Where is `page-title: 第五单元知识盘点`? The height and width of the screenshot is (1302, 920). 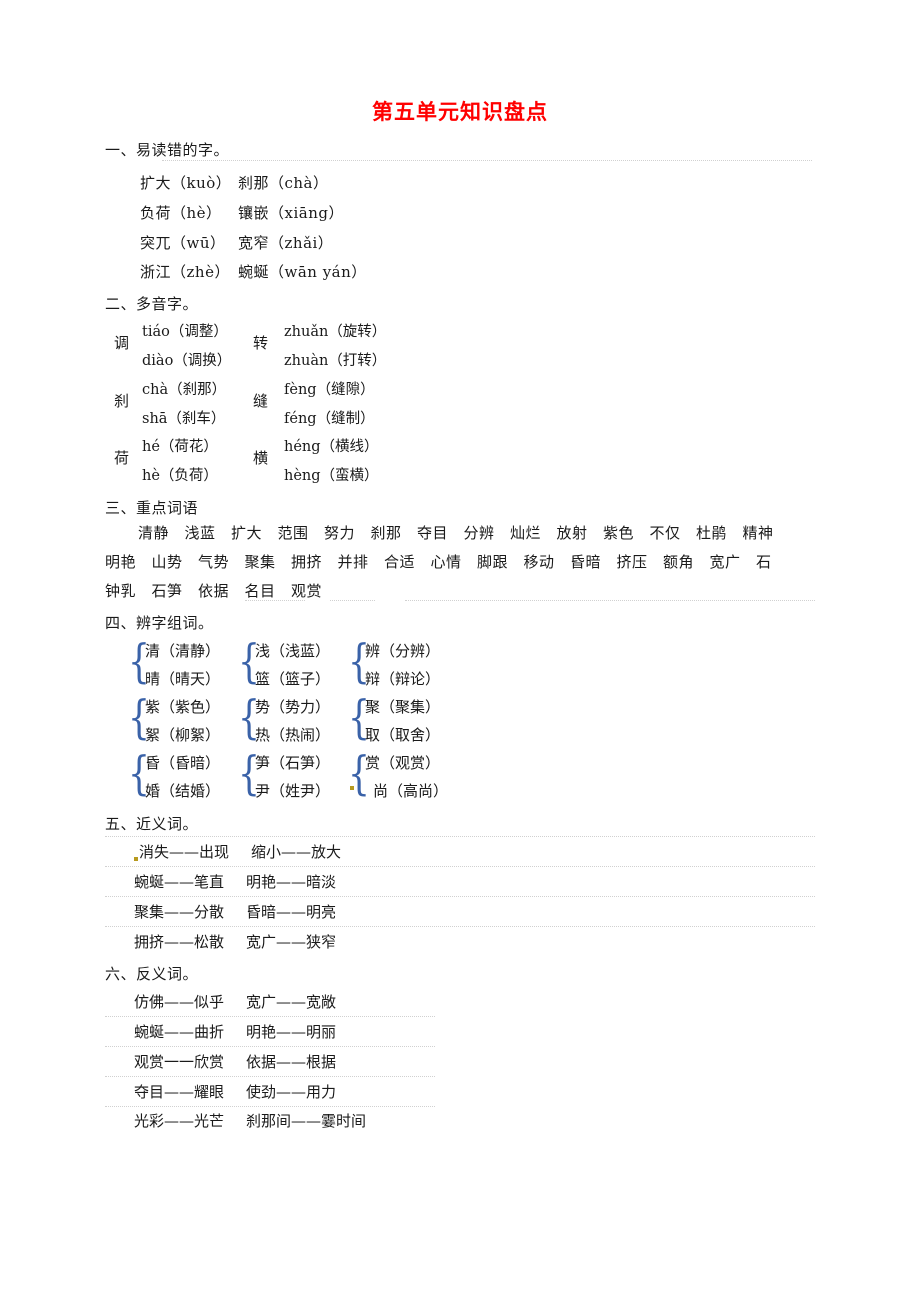 page-title: 第五单元知识盘点 is located at coordinates (460, 112).